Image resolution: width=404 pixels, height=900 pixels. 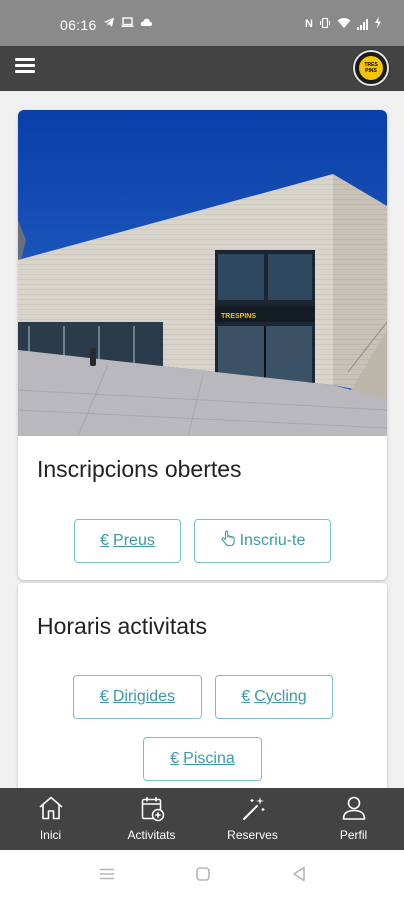 What do you see at coordinates (344, 24) in the screenshot?
I see `wifi-icon` at bounding box center [344, 24].